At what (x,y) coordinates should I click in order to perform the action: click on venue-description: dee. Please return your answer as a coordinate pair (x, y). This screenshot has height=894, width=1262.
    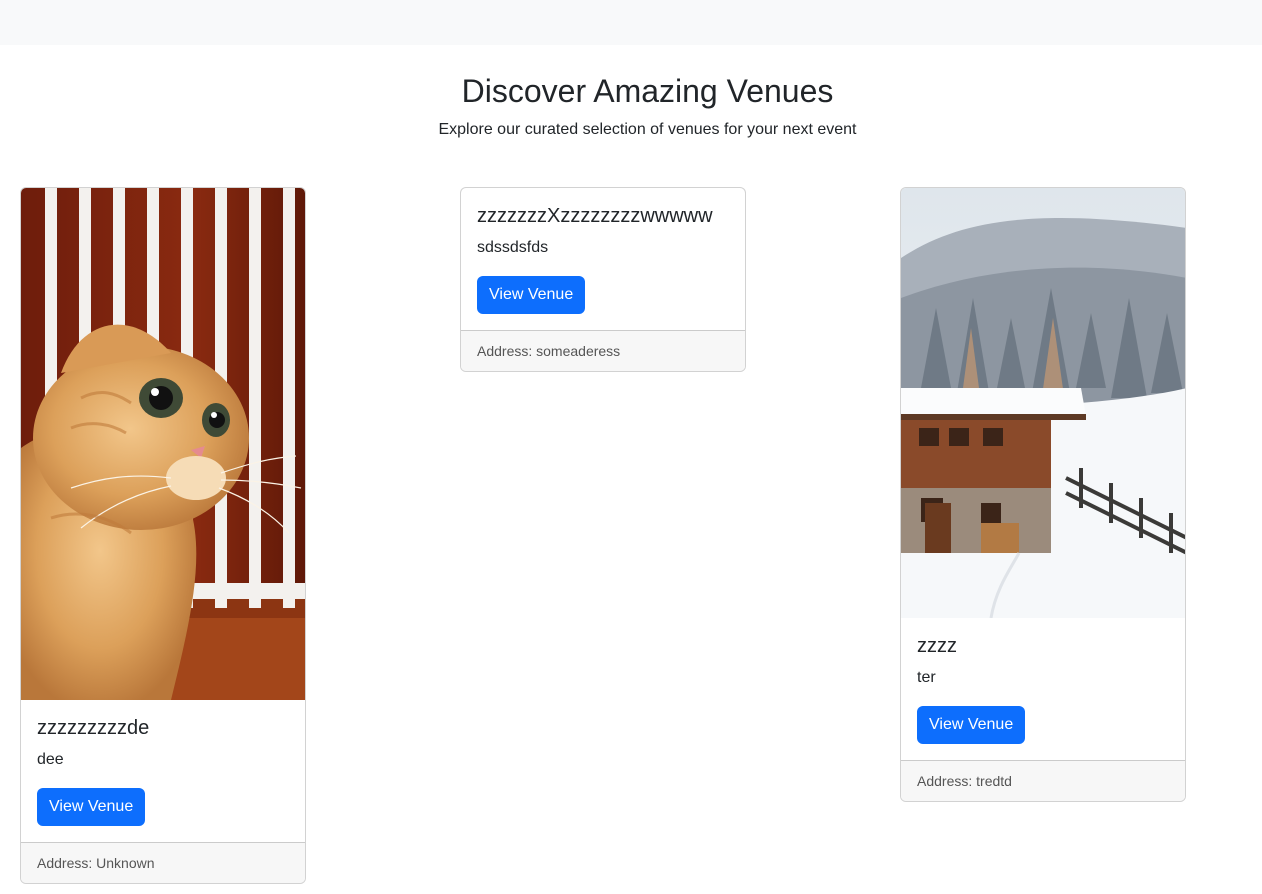
    Looking at the image, I should click on (50, 759).